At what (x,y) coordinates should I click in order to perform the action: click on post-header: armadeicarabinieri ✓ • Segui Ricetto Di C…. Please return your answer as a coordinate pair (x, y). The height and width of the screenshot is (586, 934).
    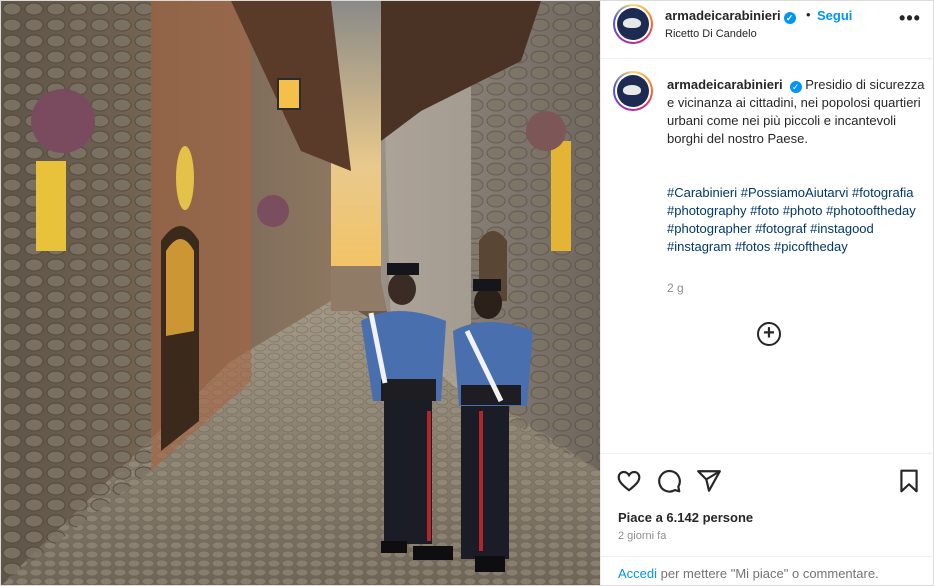
    Looking at the image, I should click on (767, 30).